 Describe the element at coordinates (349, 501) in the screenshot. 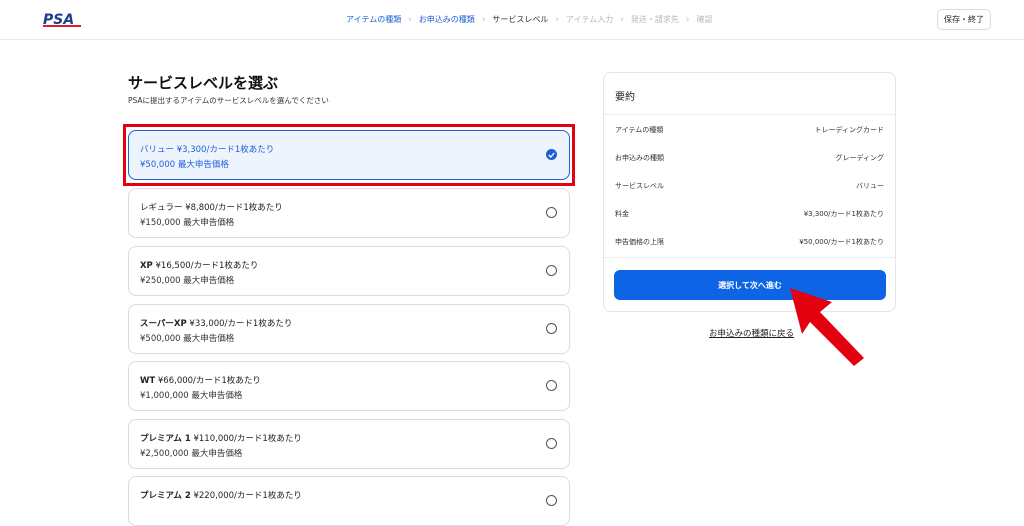

I see `service-option-premium-2: プレミアム 2 ¥220,000/カード1枚あたり` at that location.